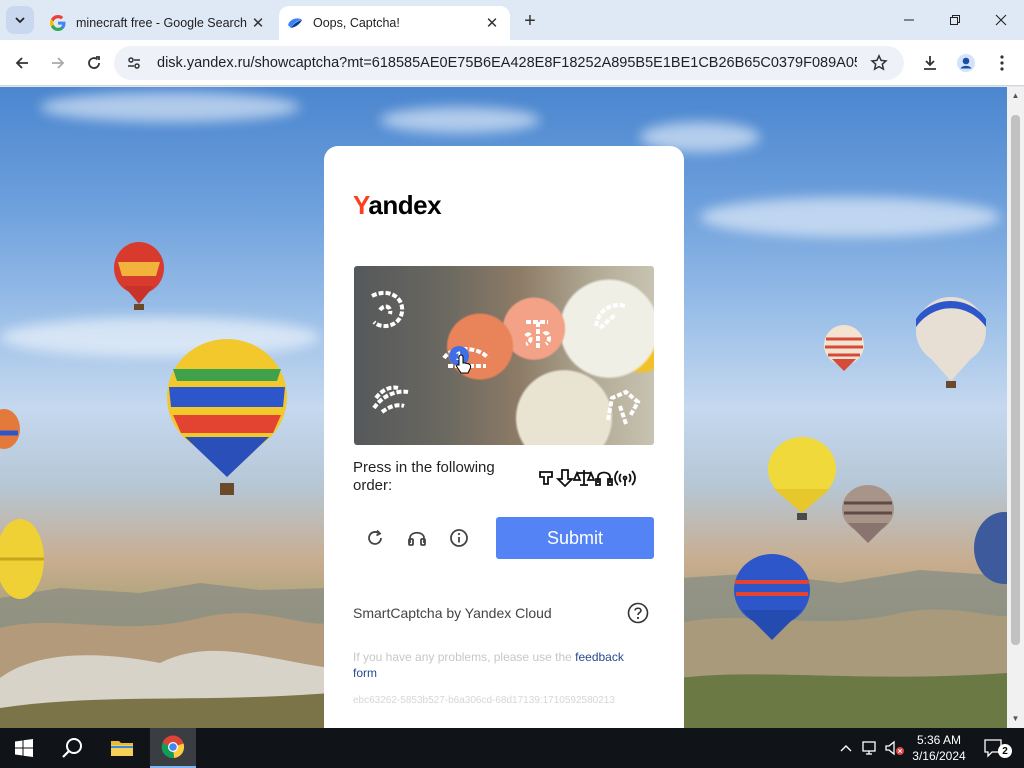  I want to click on start-button, so click(24, 748).